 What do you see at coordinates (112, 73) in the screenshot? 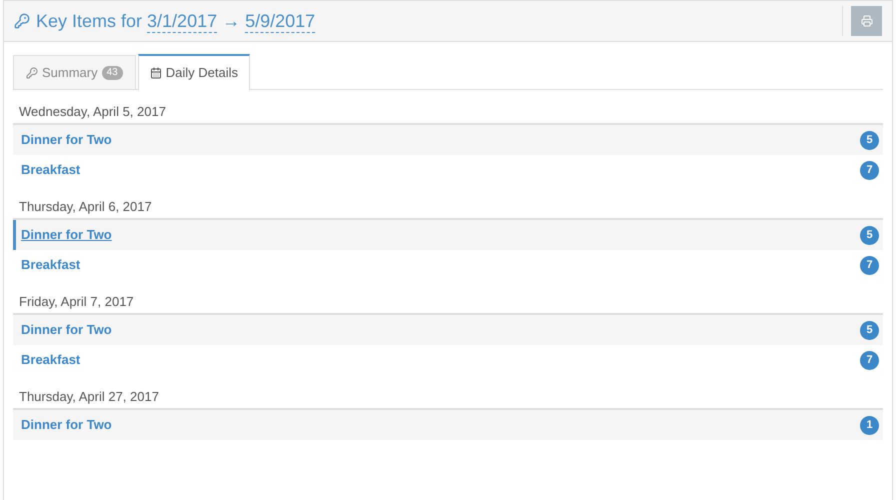
I see `count-badge: 43` at bounding box center [112, 73].